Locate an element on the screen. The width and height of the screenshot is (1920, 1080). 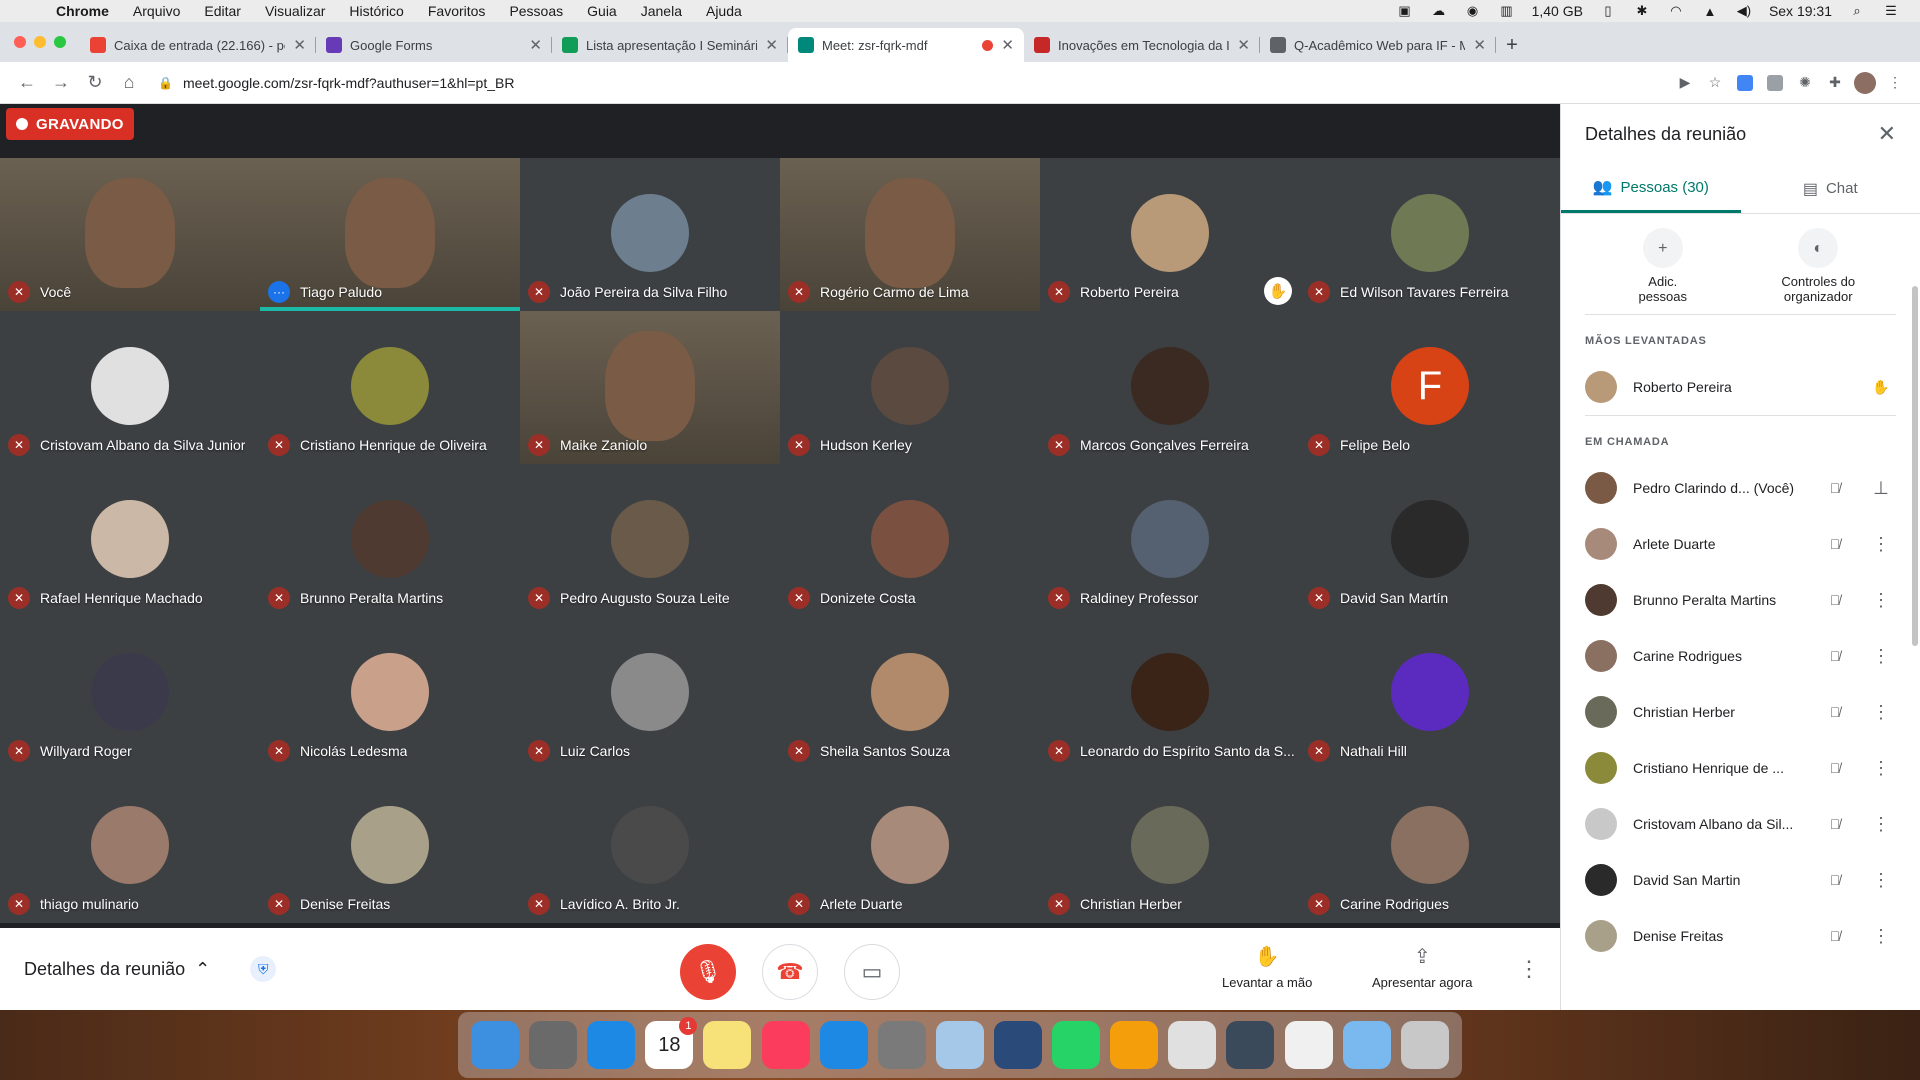
menu-janela: Janela is located at coordinates (661, 11).